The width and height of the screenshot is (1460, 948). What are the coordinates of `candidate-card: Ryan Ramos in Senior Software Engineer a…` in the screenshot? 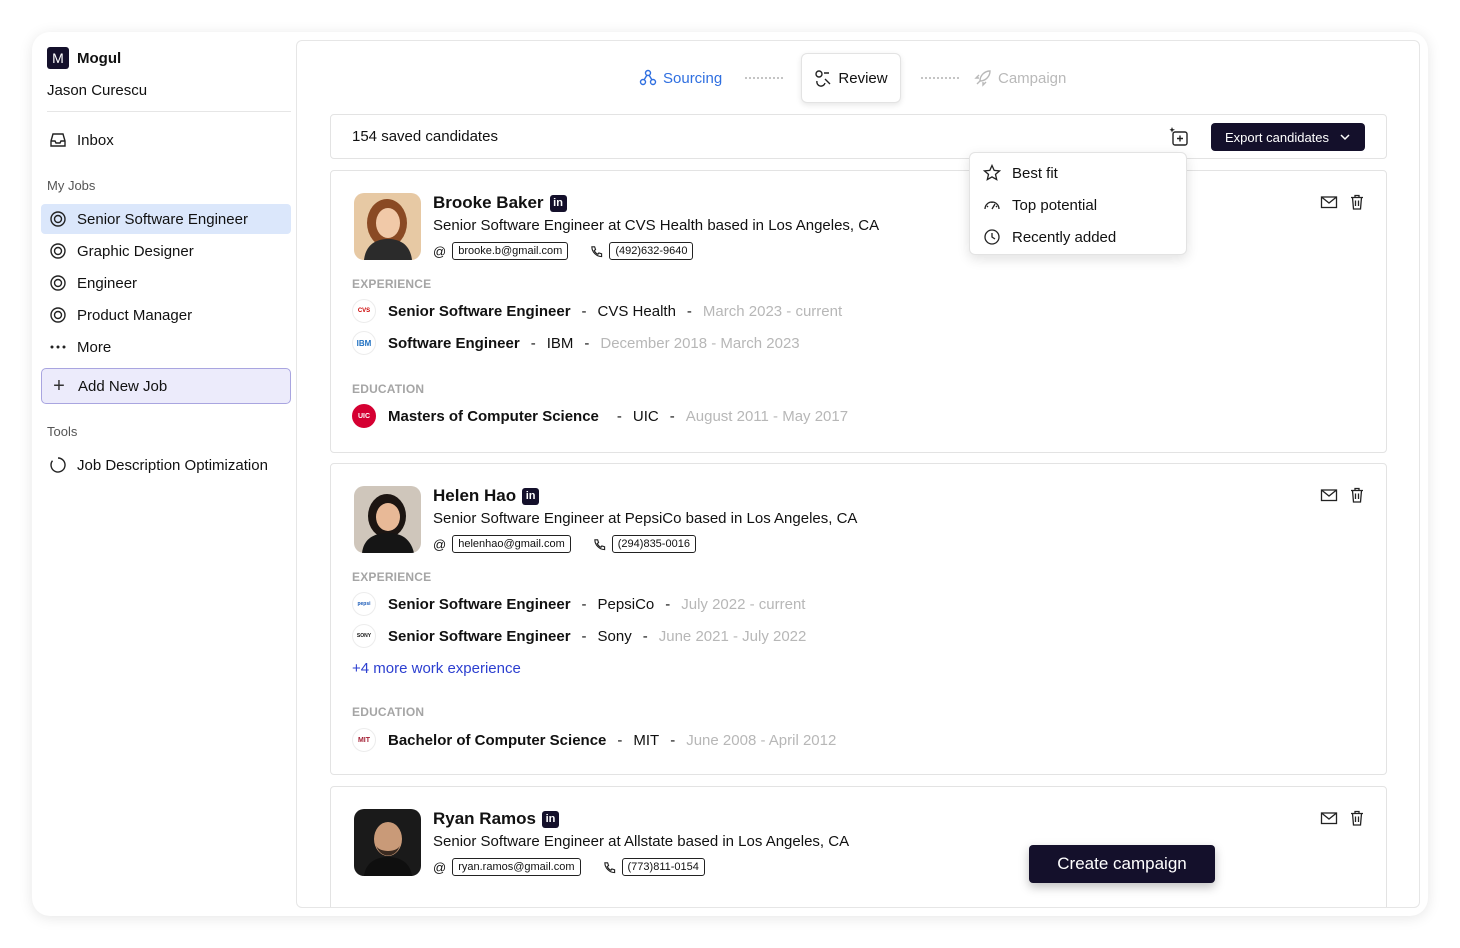 It's located at (858, 846).